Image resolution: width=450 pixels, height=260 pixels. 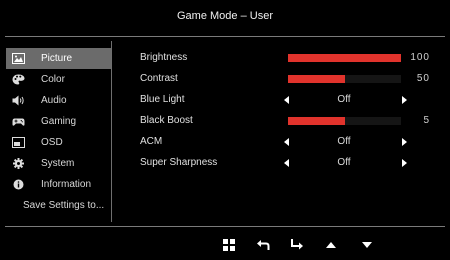 I want to click on sidebar-item-system: System, so click(x=58, y=163).